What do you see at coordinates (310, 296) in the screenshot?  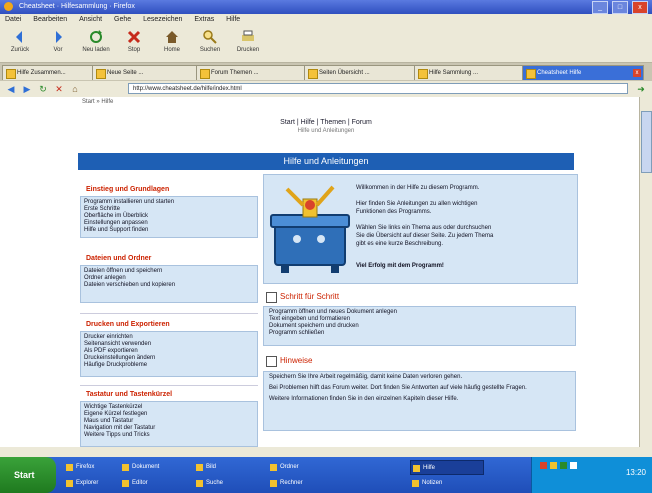 I see `checklist-title: Schritt für Schritt` at bounding box center [310, 296].